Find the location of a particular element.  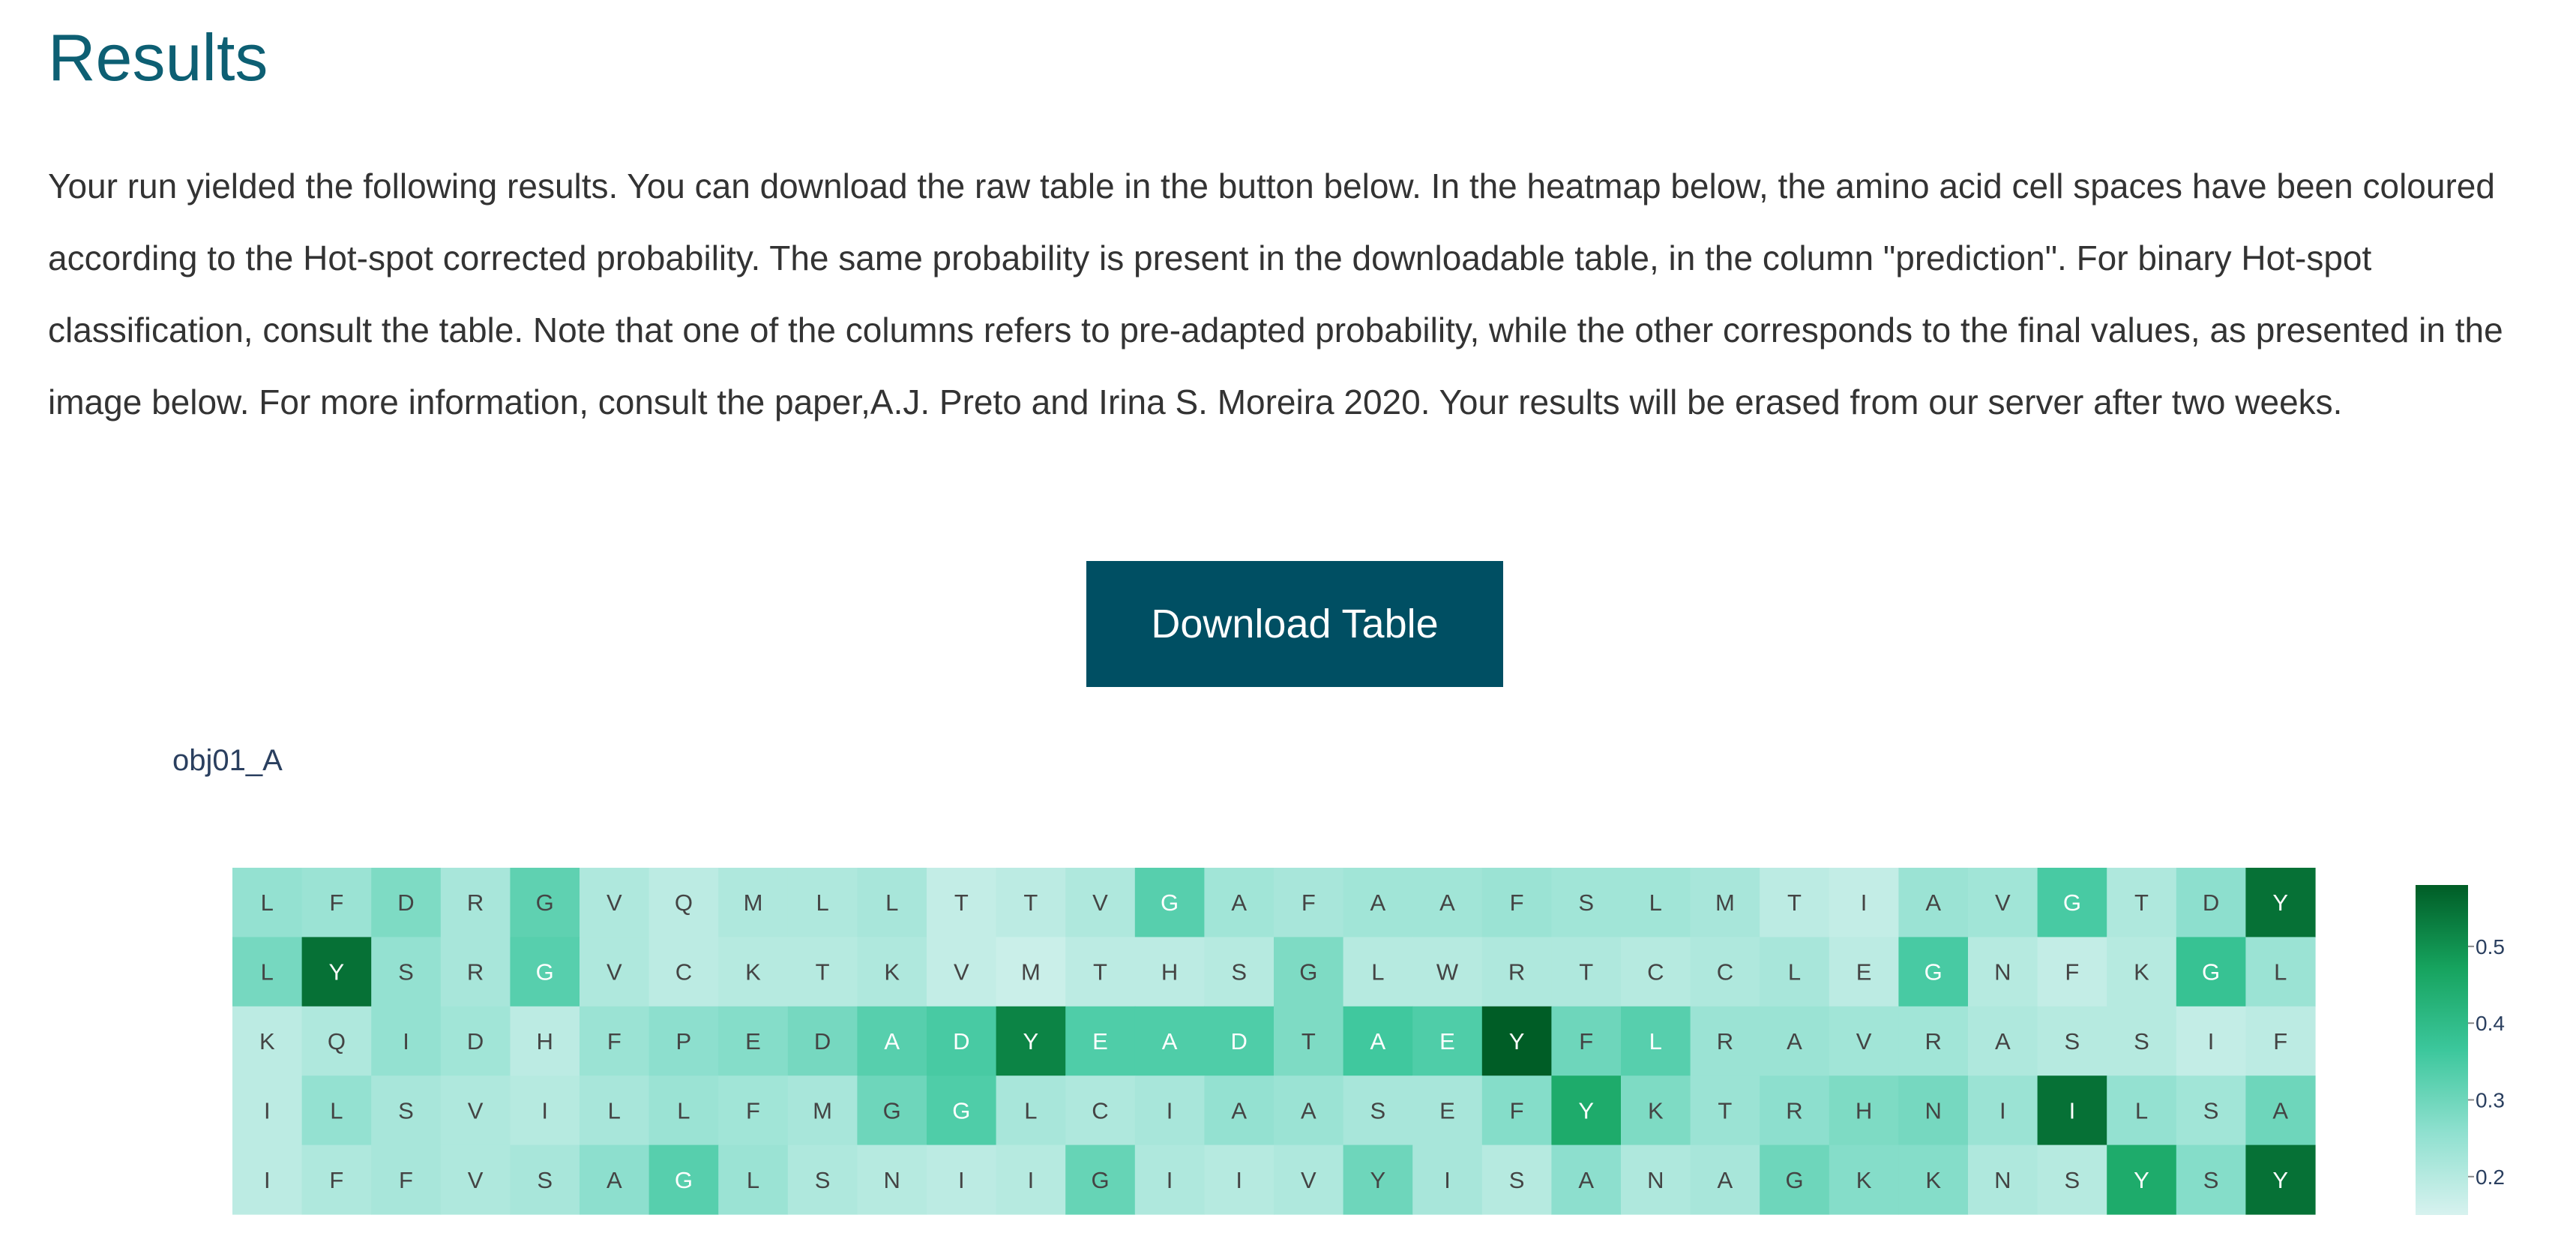

heatmap-cell-label: M is located at coordinates (822, 1110).